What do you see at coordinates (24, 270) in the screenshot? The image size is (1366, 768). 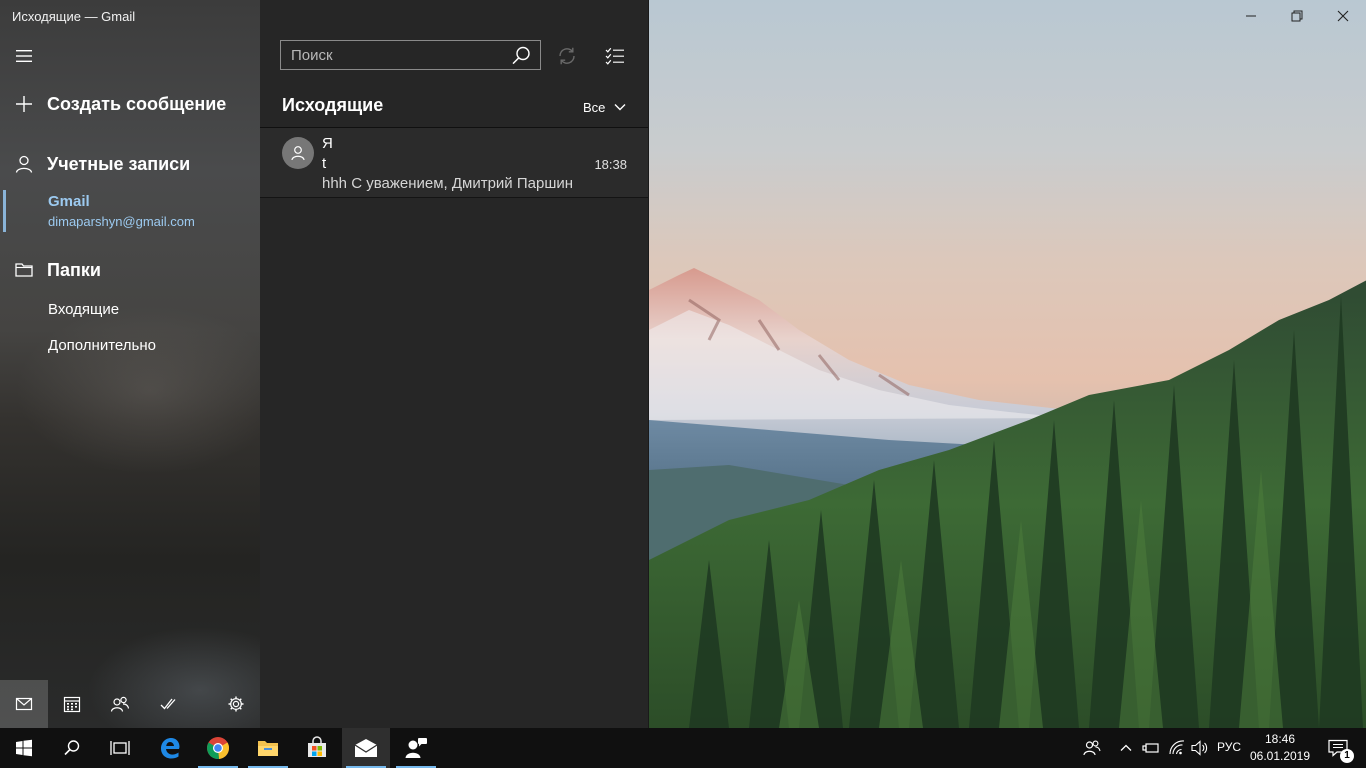 I see `folder-icon` at bounding box center [24, 270].